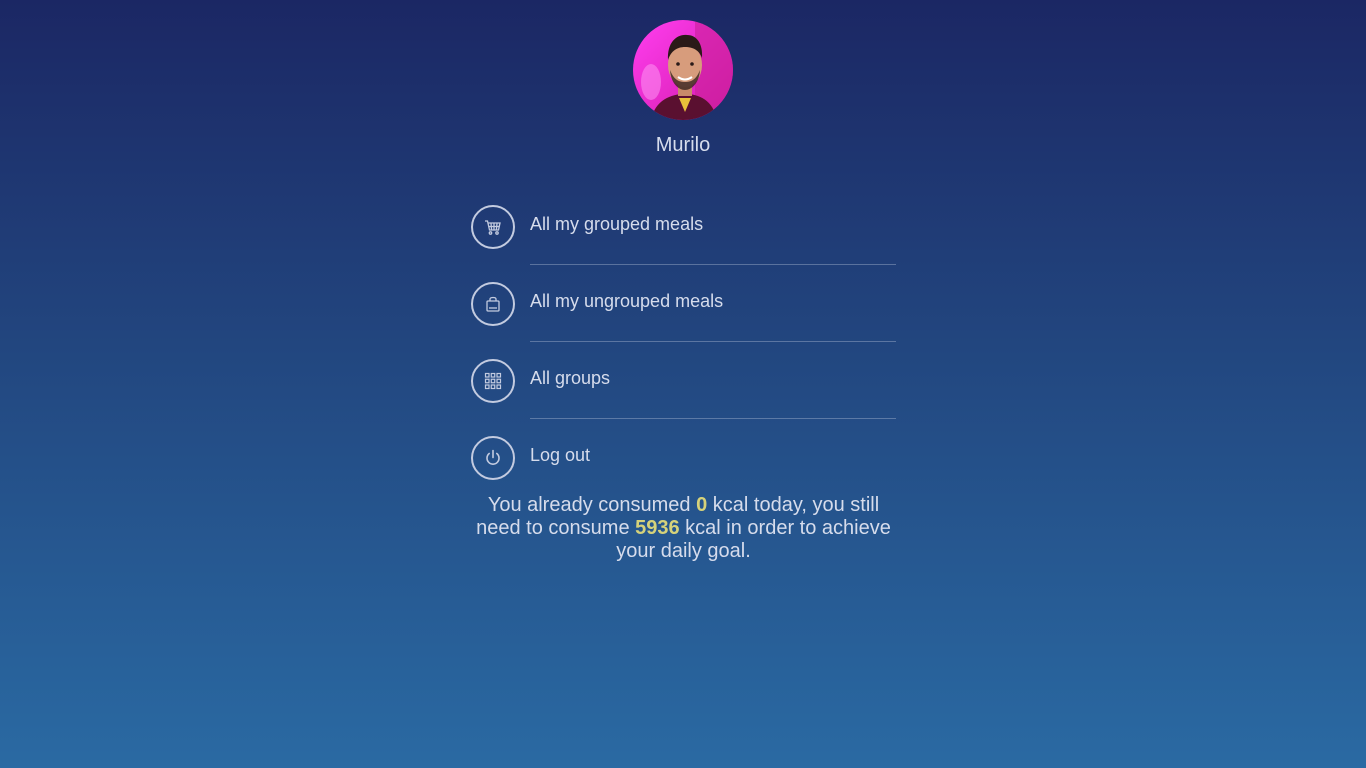 The image size is (1366, 768). What do you see at coordinates (493, 381) in the screenshot?
I see `grid-icon` at bounding box center [493, 381].